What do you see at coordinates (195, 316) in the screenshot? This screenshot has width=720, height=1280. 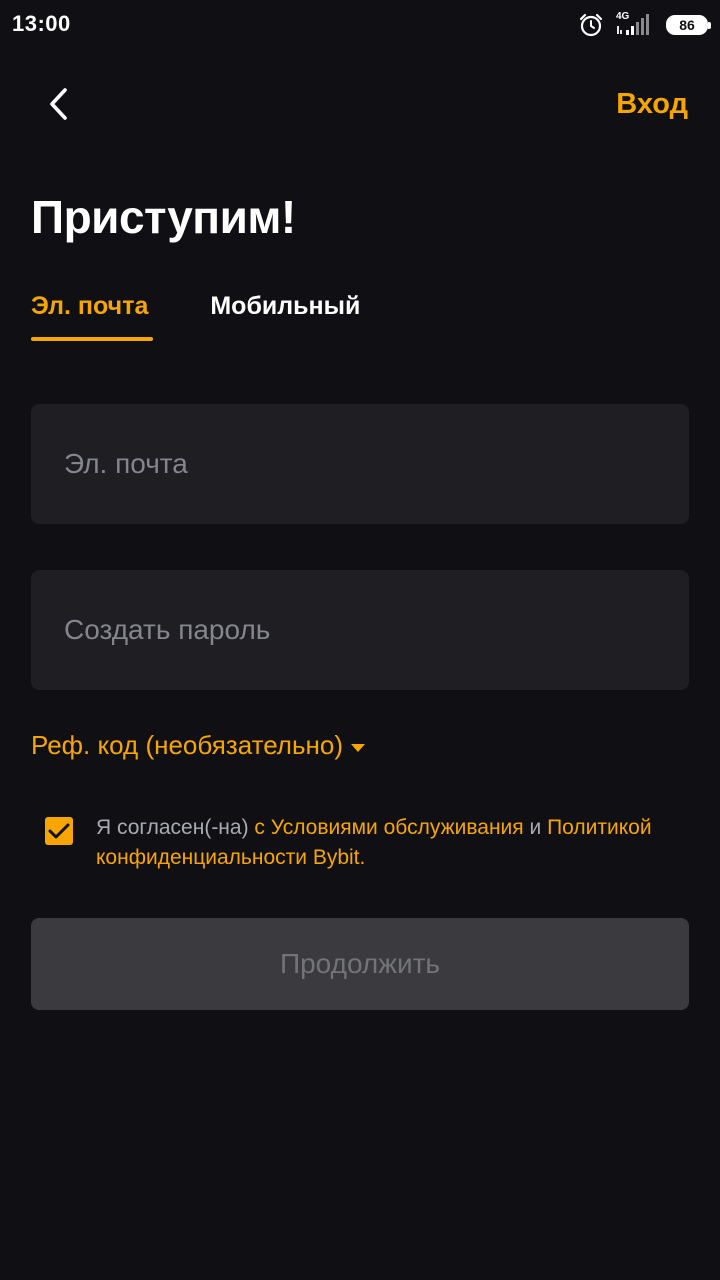 I see `signup-method-tabs: Эл. почта Мобильный` at bounding box center [195, 316].